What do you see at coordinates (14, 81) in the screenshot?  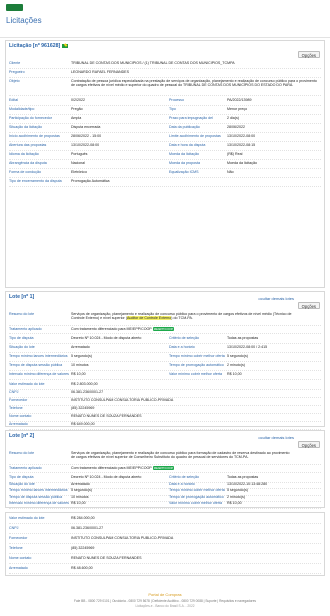 I see `field-label: Objeto` at bounding box center [14, 81].